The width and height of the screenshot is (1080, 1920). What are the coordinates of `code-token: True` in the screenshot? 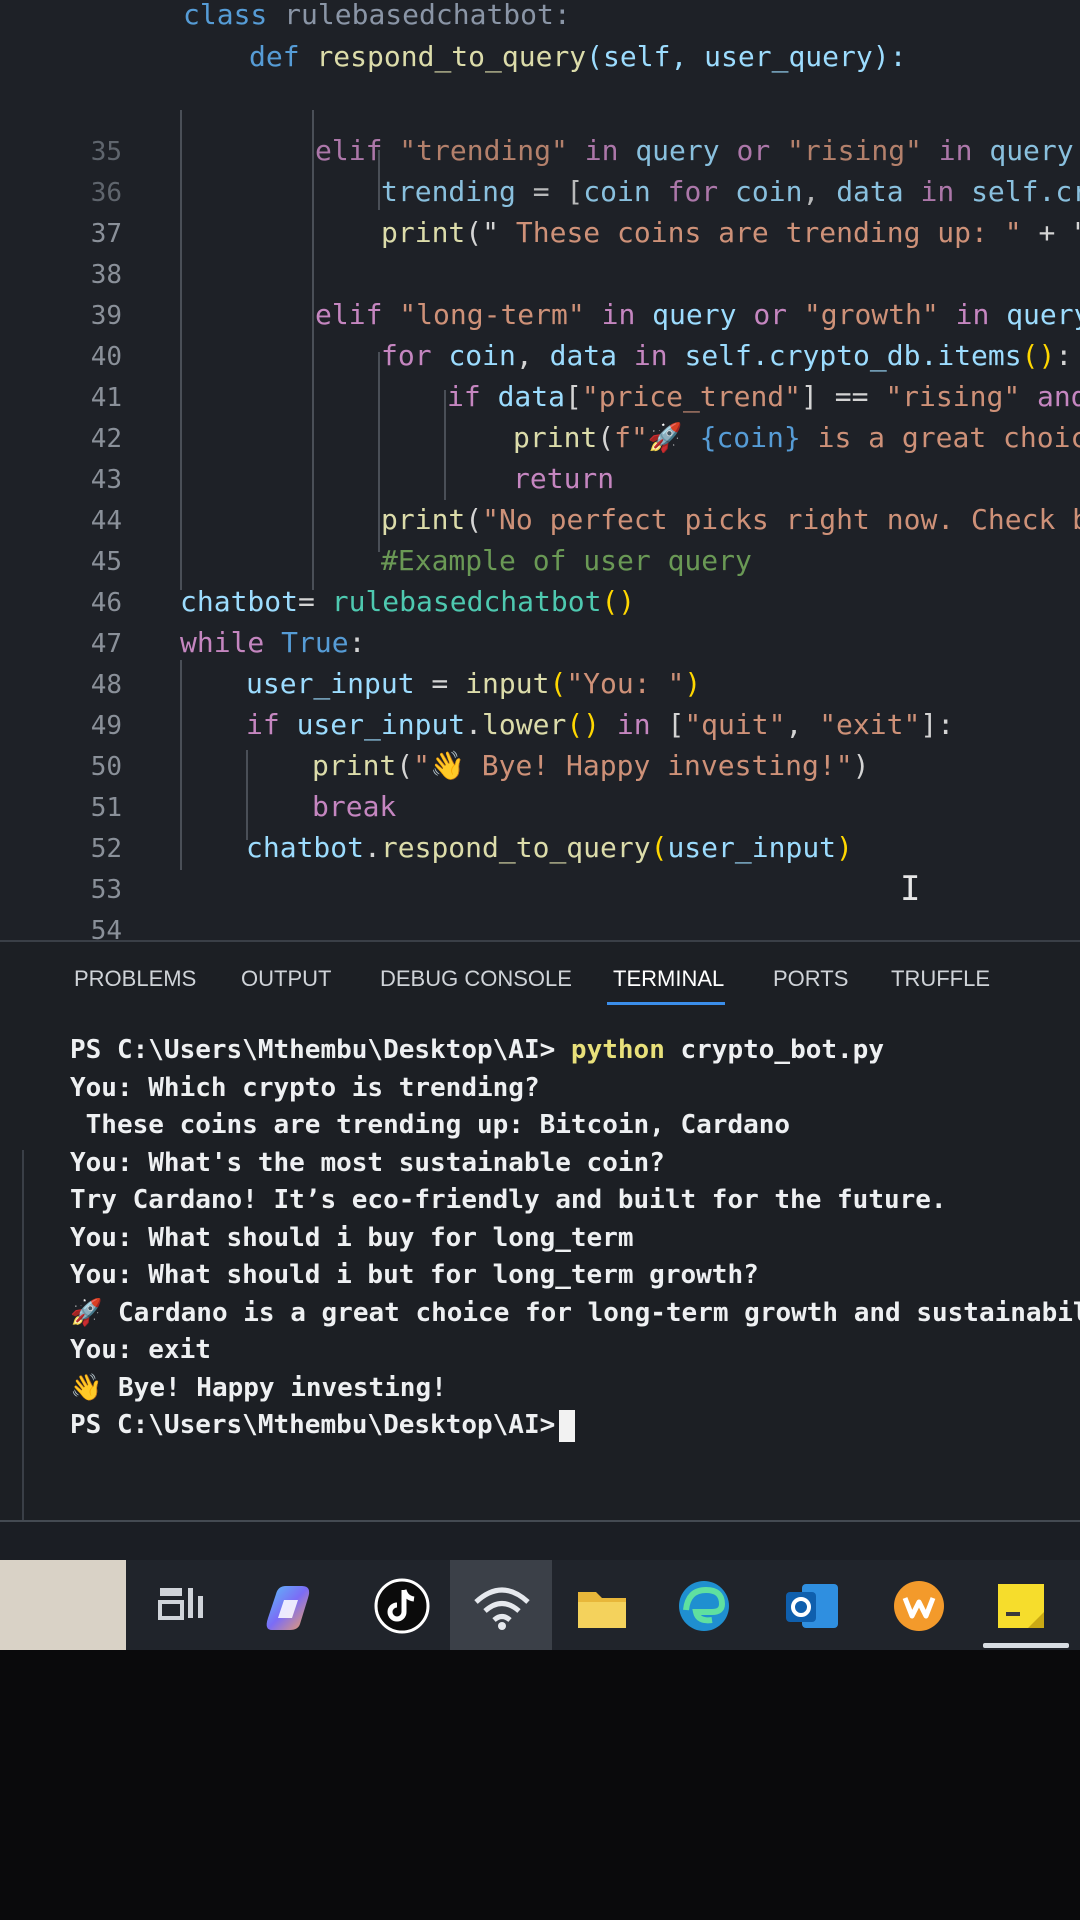 It's located at (314, 642).